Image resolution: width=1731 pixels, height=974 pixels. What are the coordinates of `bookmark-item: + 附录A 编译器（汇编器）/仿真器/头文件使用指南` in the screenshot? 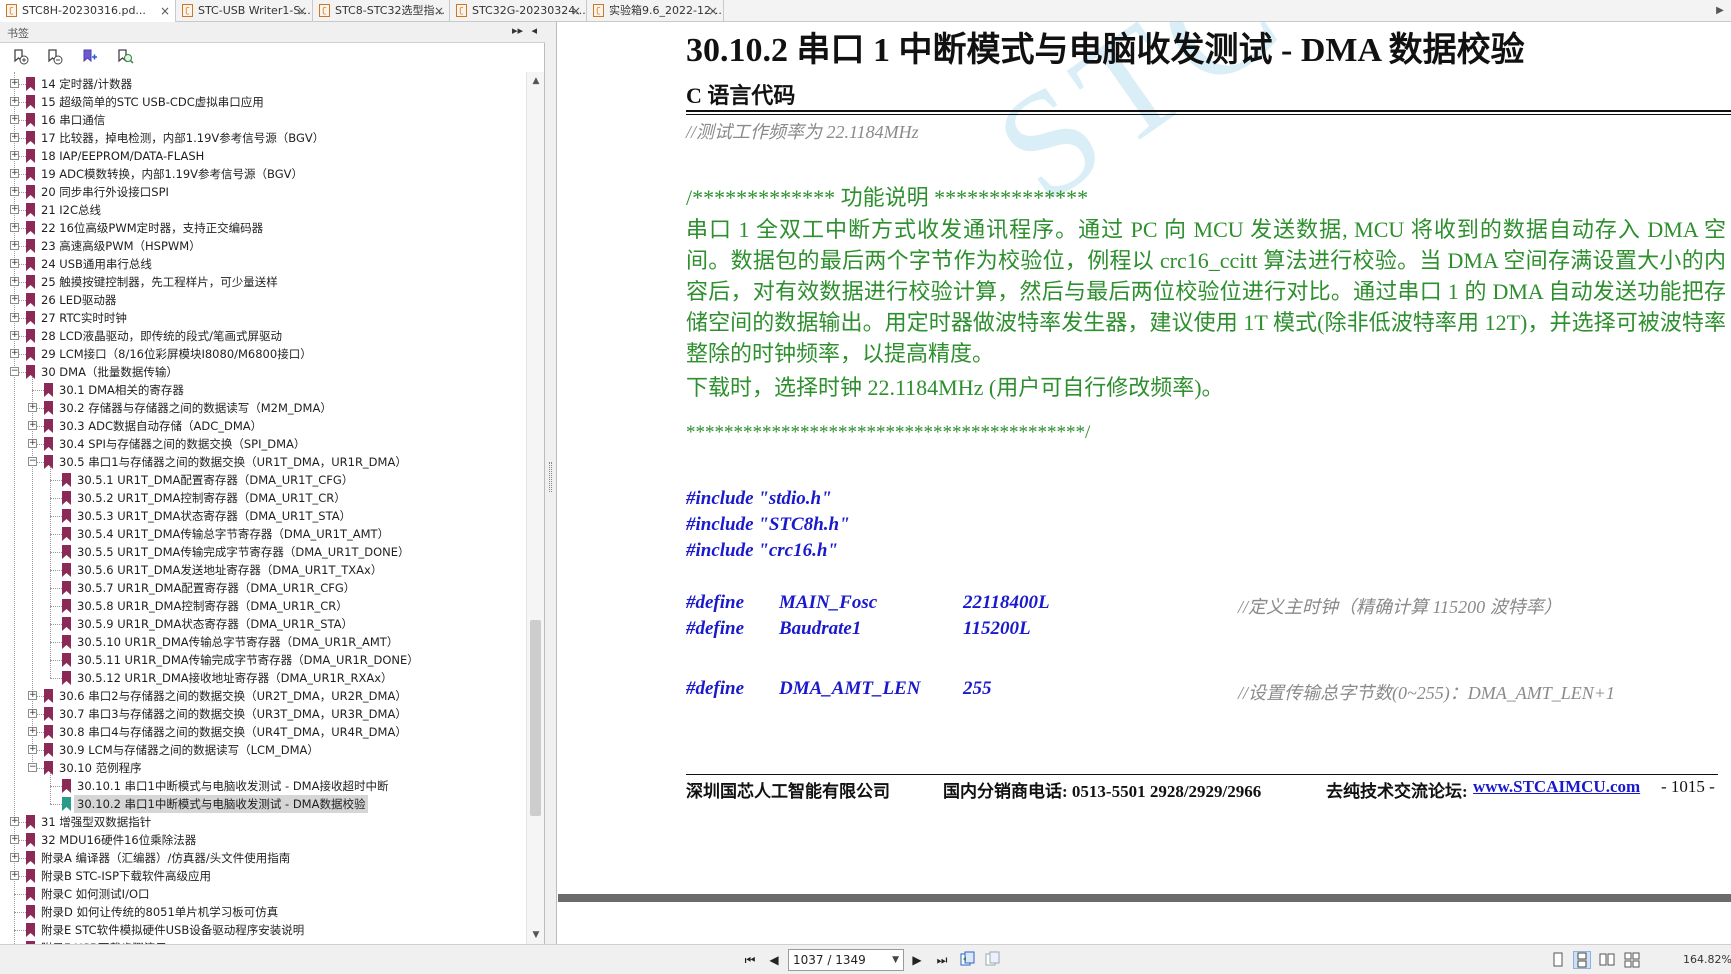 It's located at (260, 858).